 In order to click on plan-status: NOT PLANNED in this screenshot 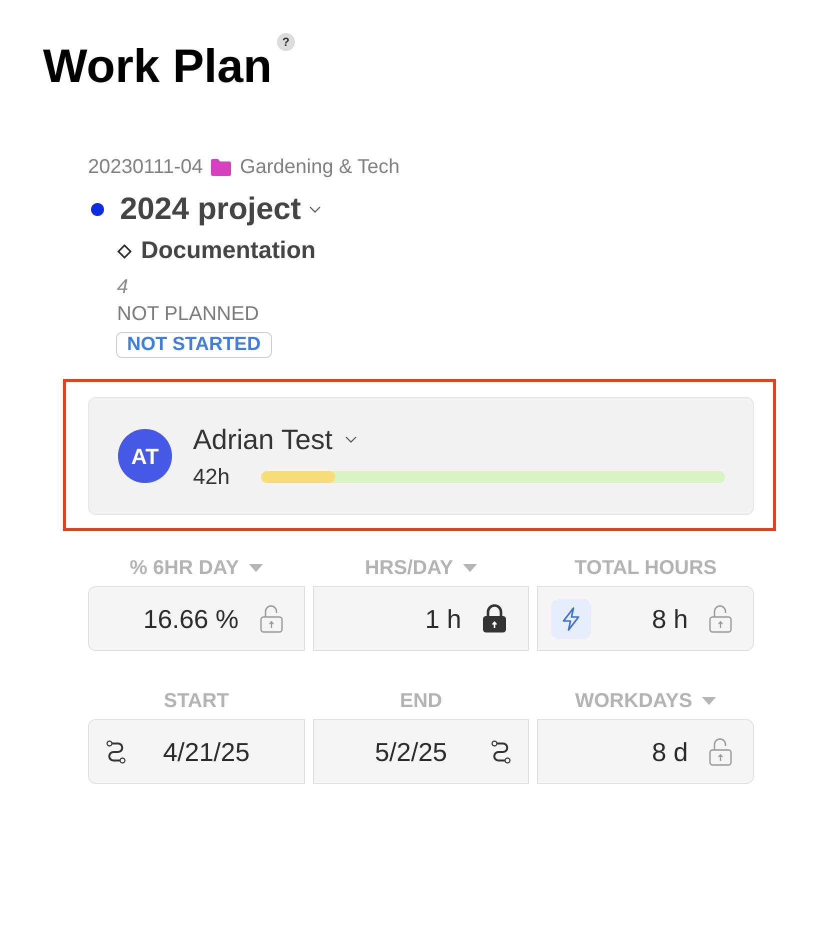, I will do `click(188, 314)`.